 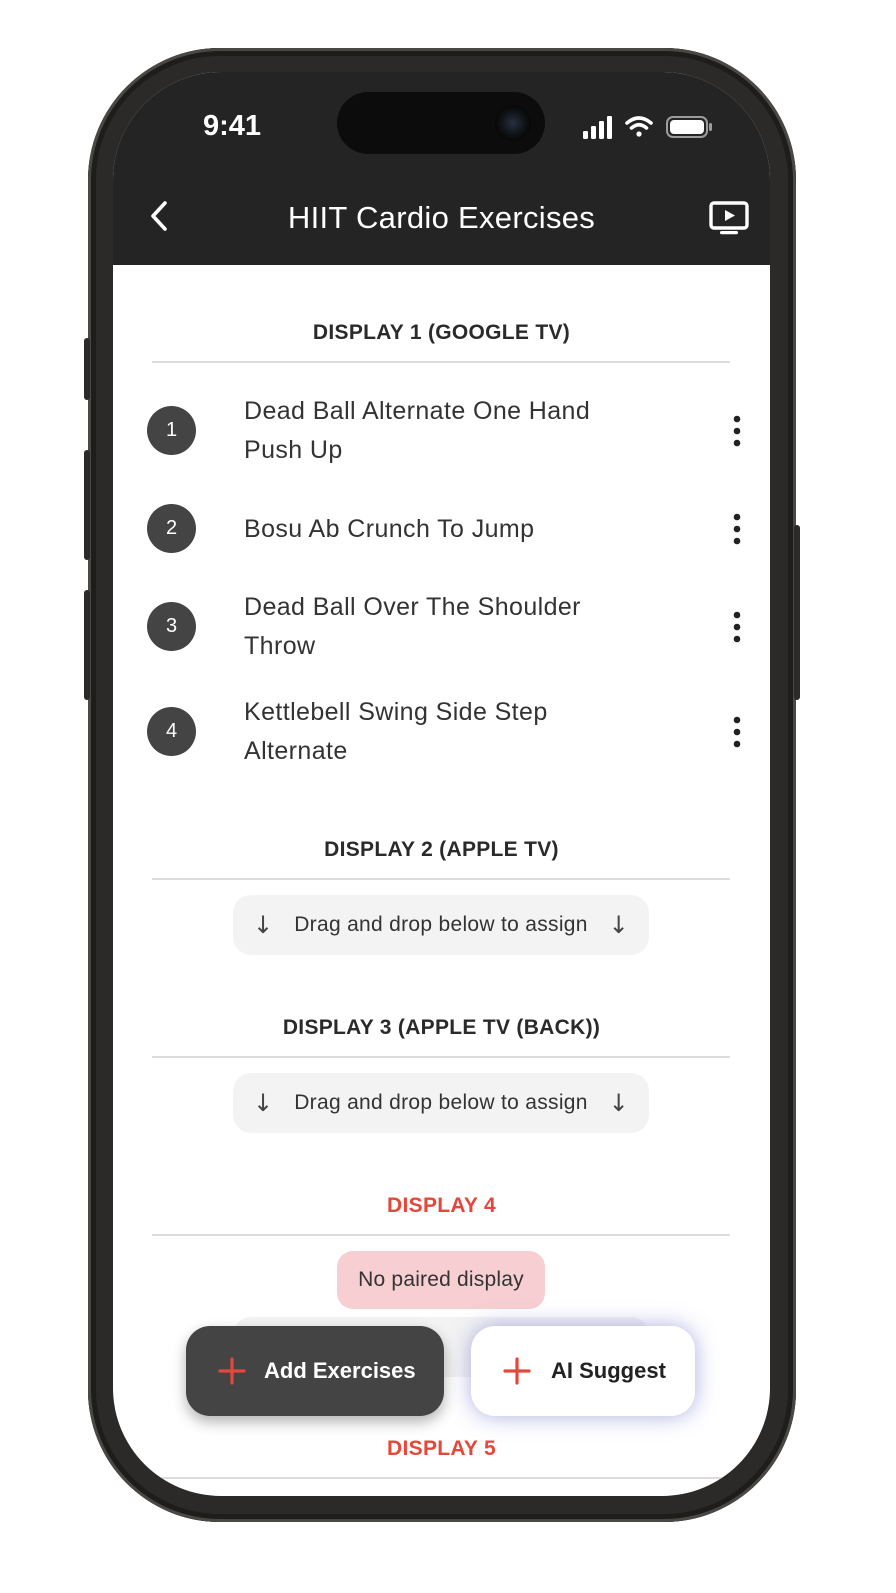 I want to click on battery-icon, so click(x=689, y=127).